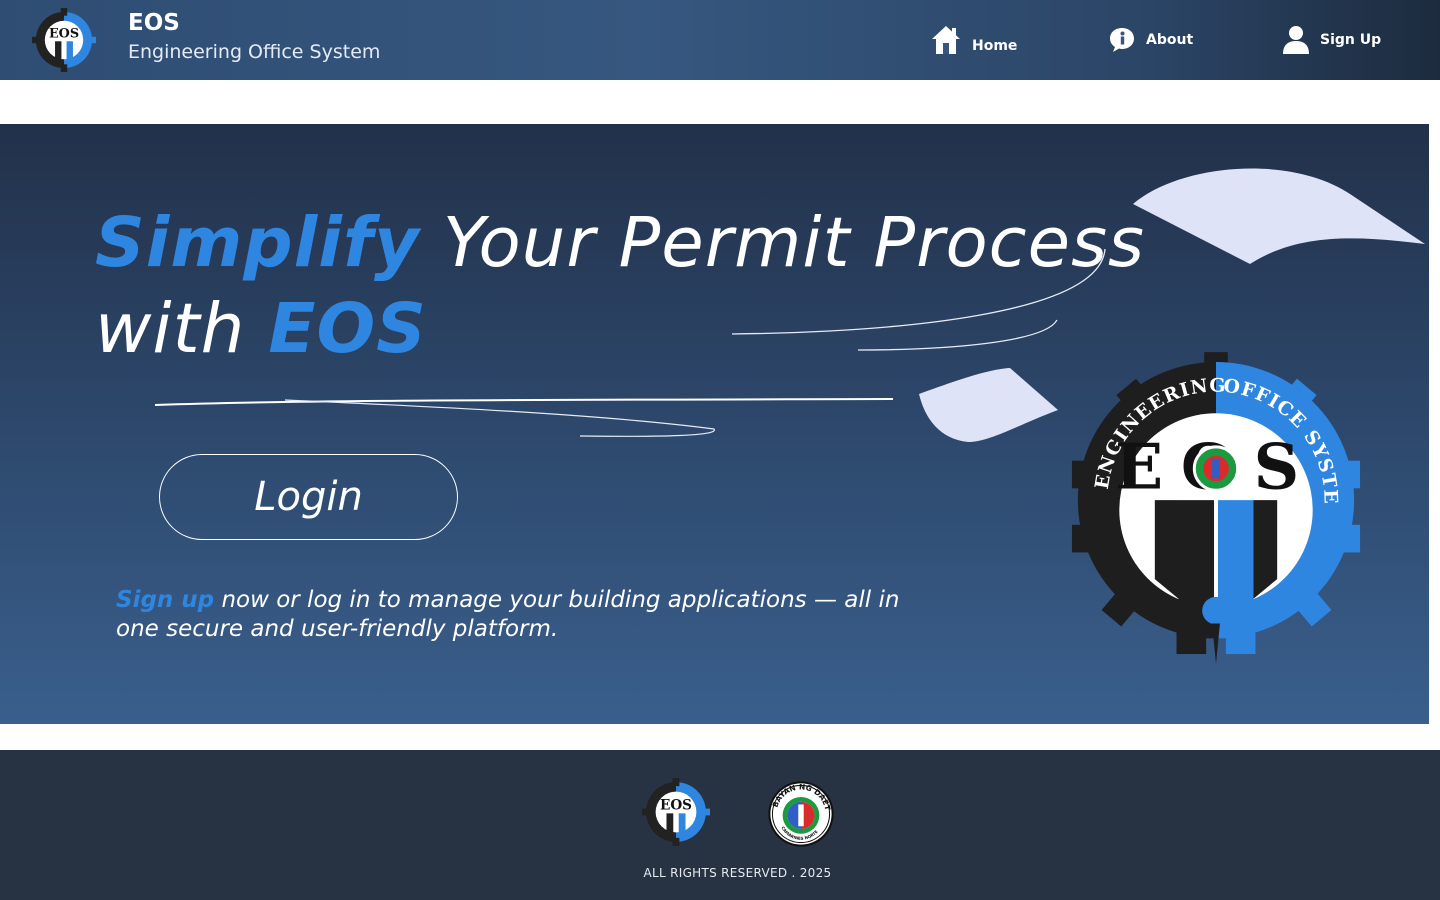 The width and height of the screenshot is (1440, 900). I want to click on nav-about: About, so click(1150, 40).